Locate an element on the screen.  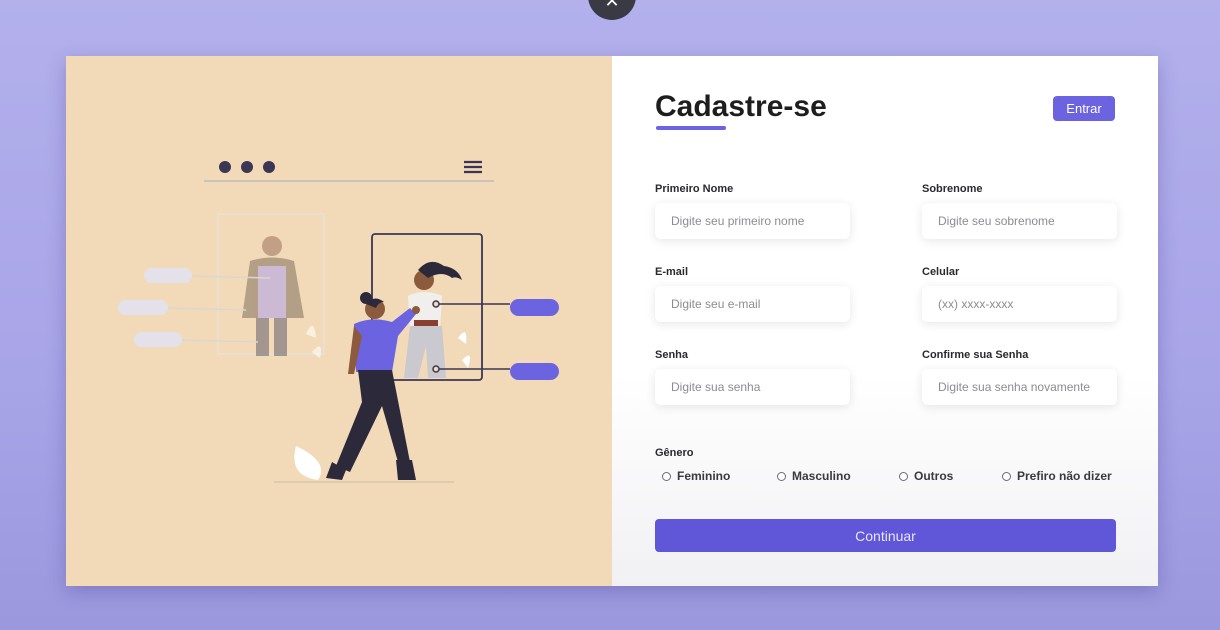
login-button: Entrar is located at coordinates (1084, 108).